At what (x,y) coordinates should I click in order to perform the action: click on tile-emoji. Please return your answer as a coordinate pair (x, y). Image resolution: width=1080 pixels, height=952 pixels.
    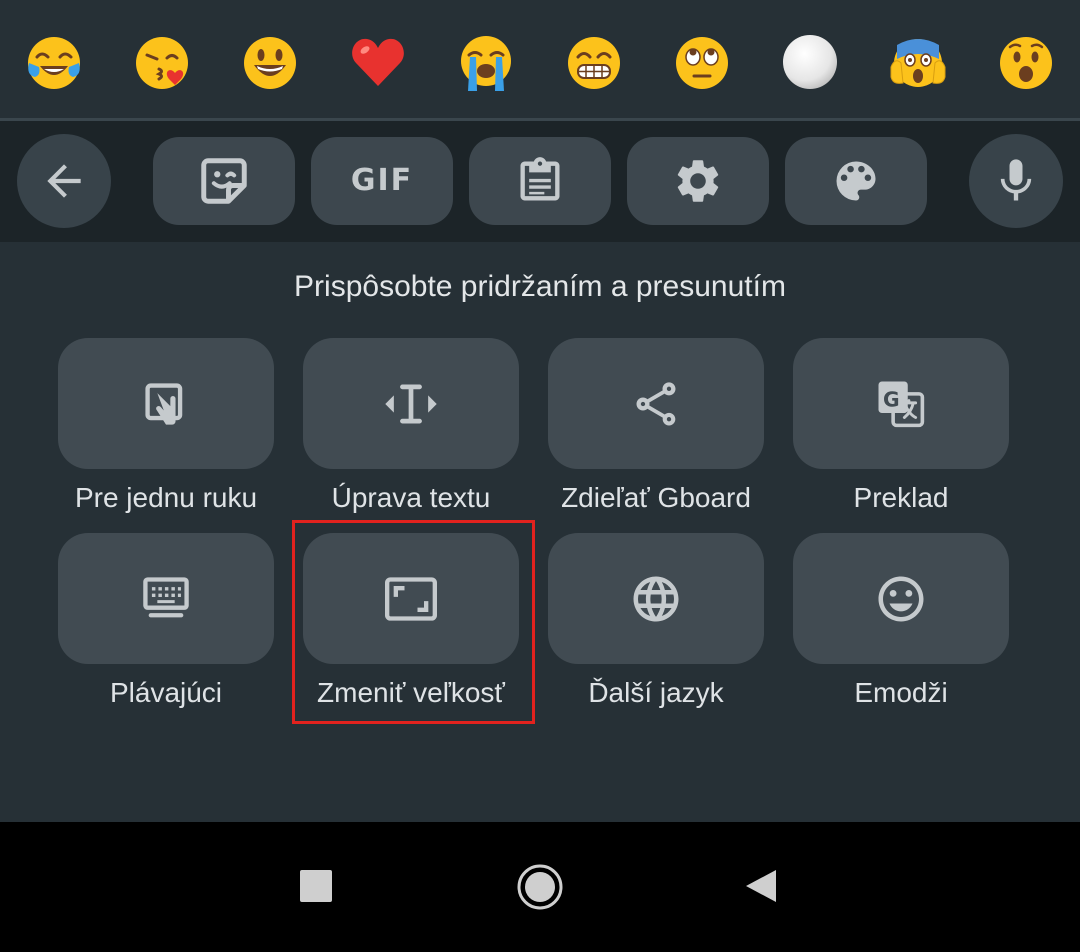
    Looking at the image, I should click on (901, 598).